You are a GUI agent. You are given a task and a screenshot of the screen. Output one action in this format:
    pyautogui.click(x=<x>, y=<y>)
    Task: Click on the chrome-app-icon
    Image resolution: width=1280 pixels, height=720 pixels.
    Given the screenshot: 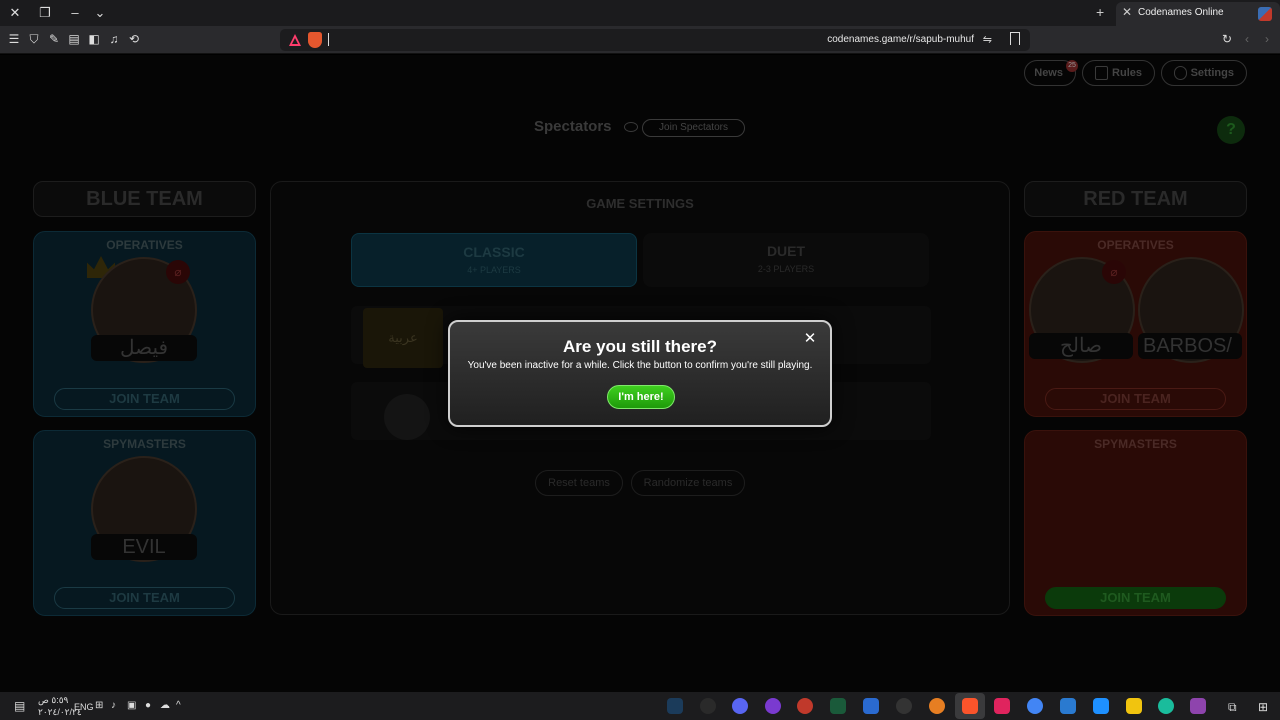 What is the action you would take?
    pyautogui.click(x=1035, y=706)
    